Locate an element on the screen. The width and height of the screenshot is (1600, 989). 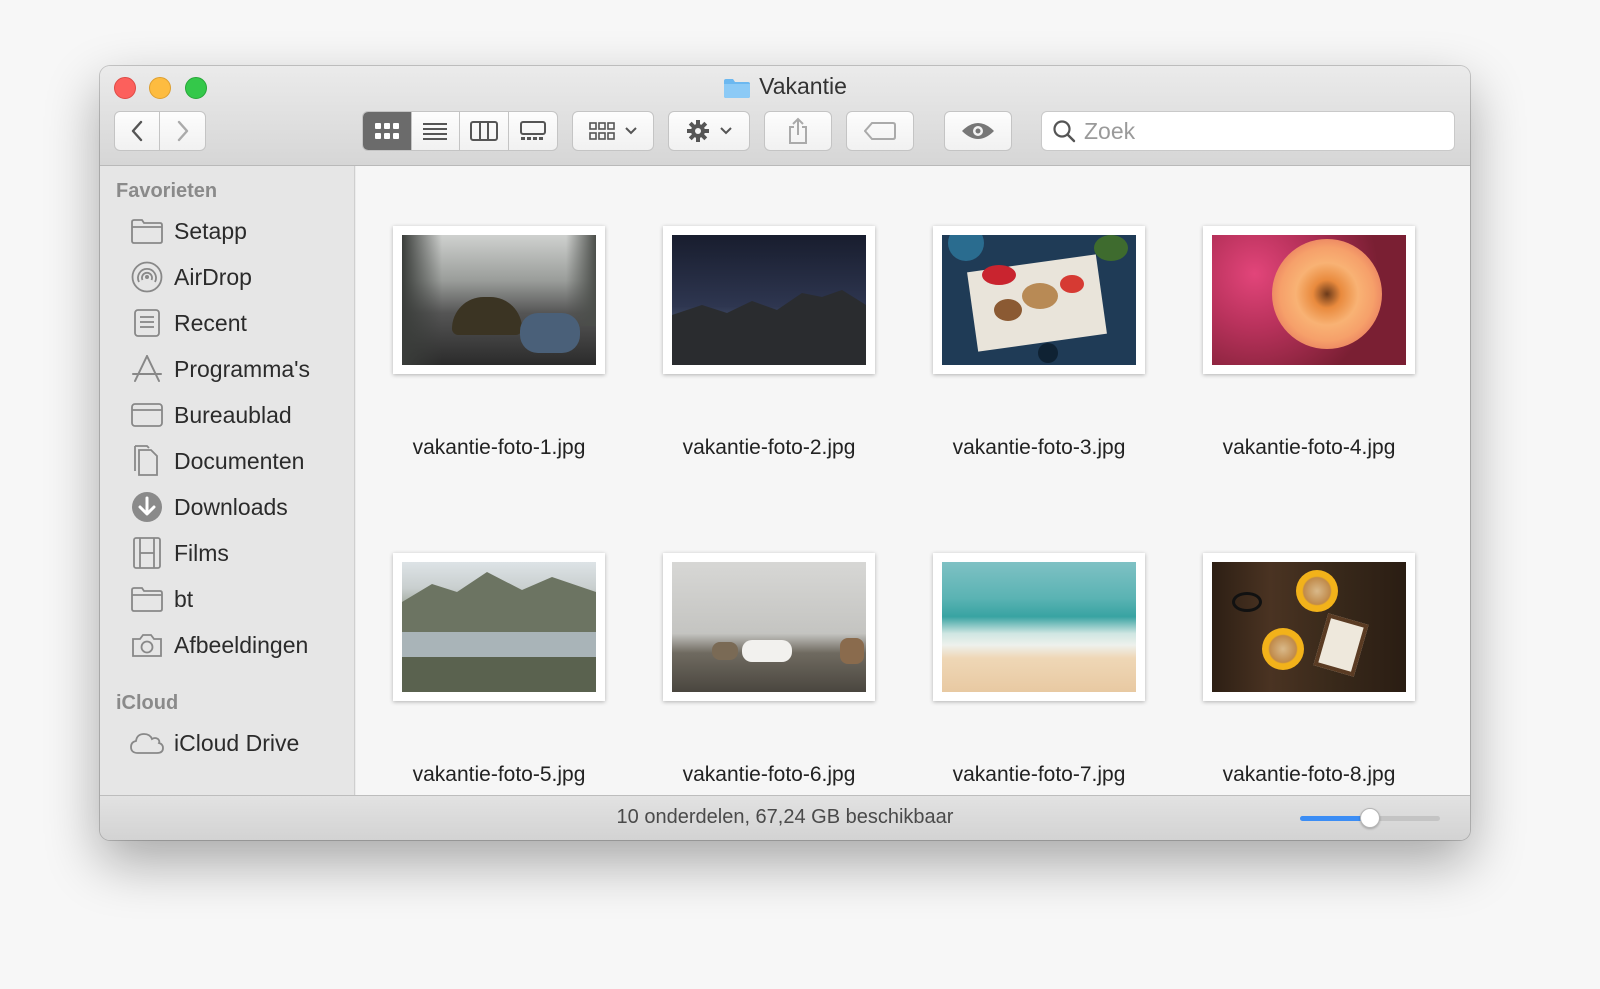
window-title: Vakantie is located at coordinates (785, 86).